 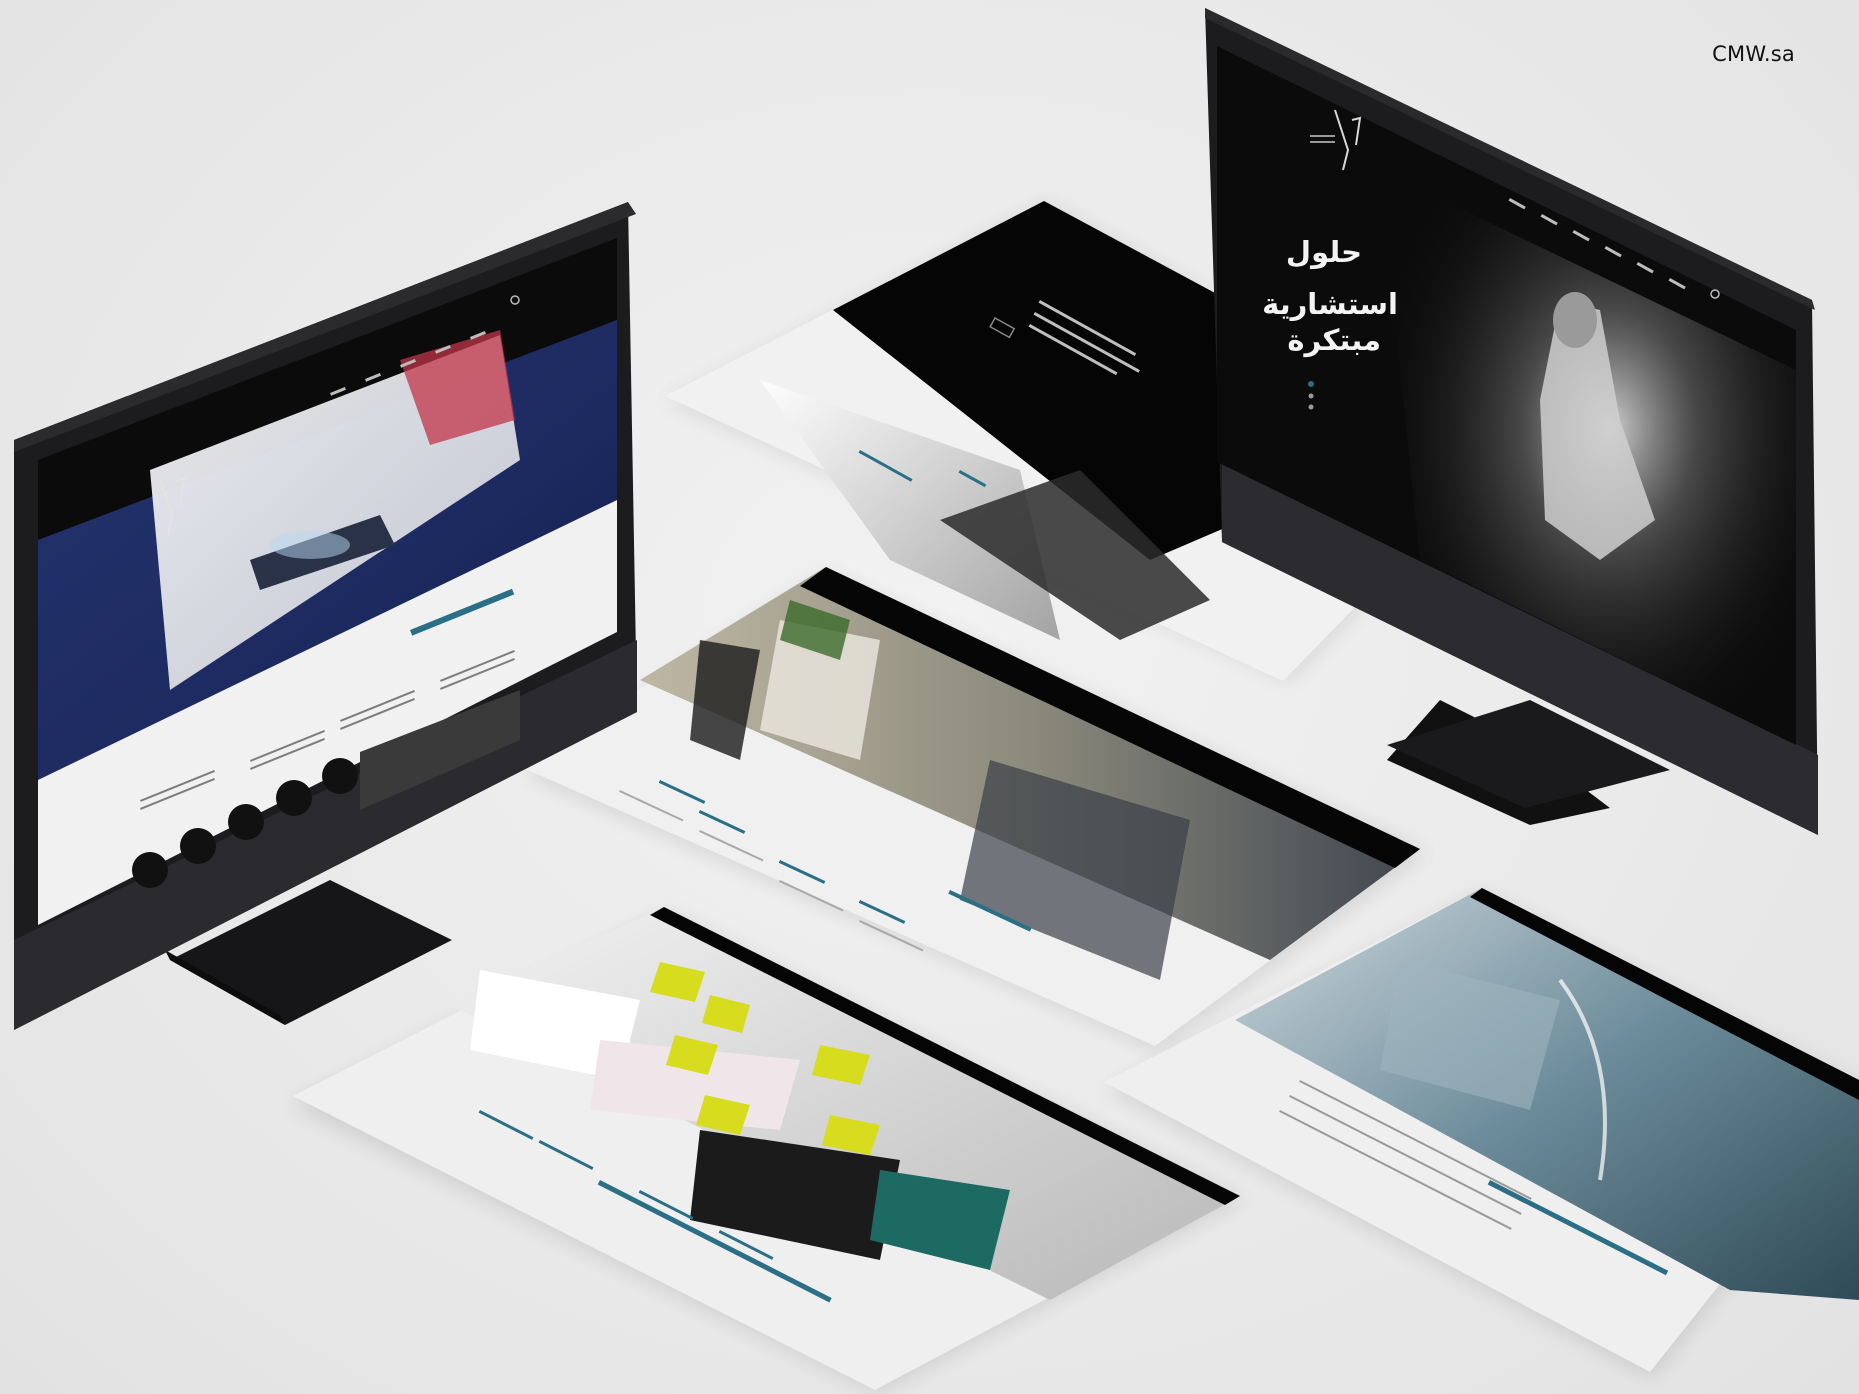 I want to click on hero-line-2: استشارية, so click(x=1330, y=304).